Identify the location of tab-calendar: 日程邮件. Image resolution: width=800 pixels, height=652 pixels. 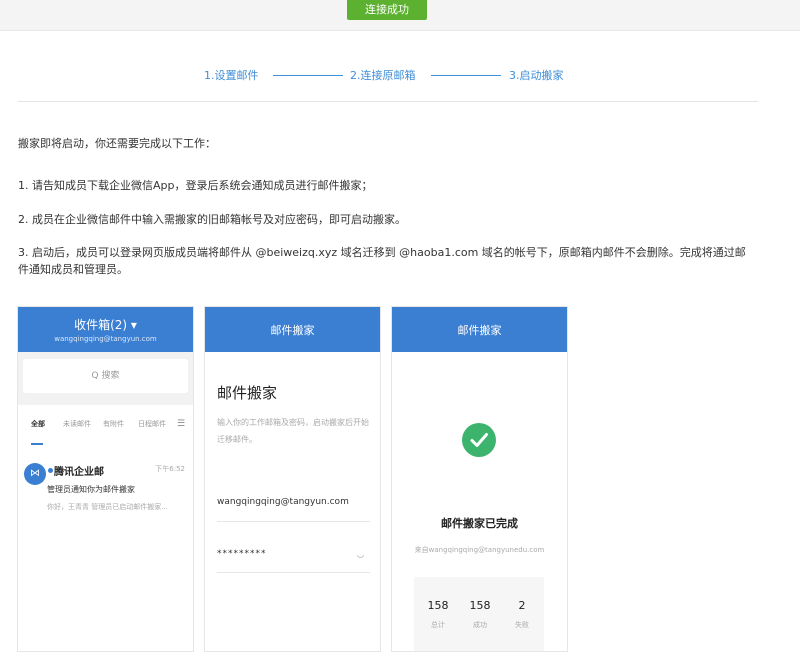
(152, 424).